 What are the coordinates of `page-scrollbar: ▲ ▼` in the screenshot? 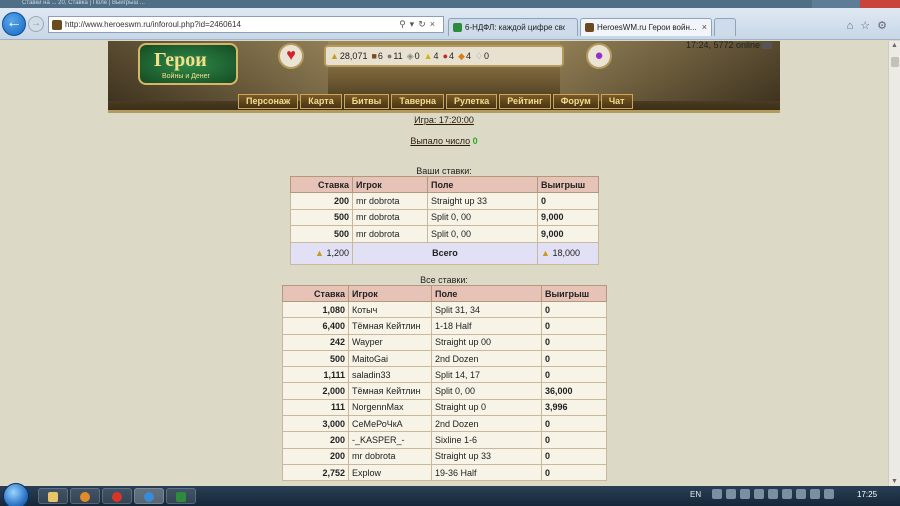 It's located at (894, 263).